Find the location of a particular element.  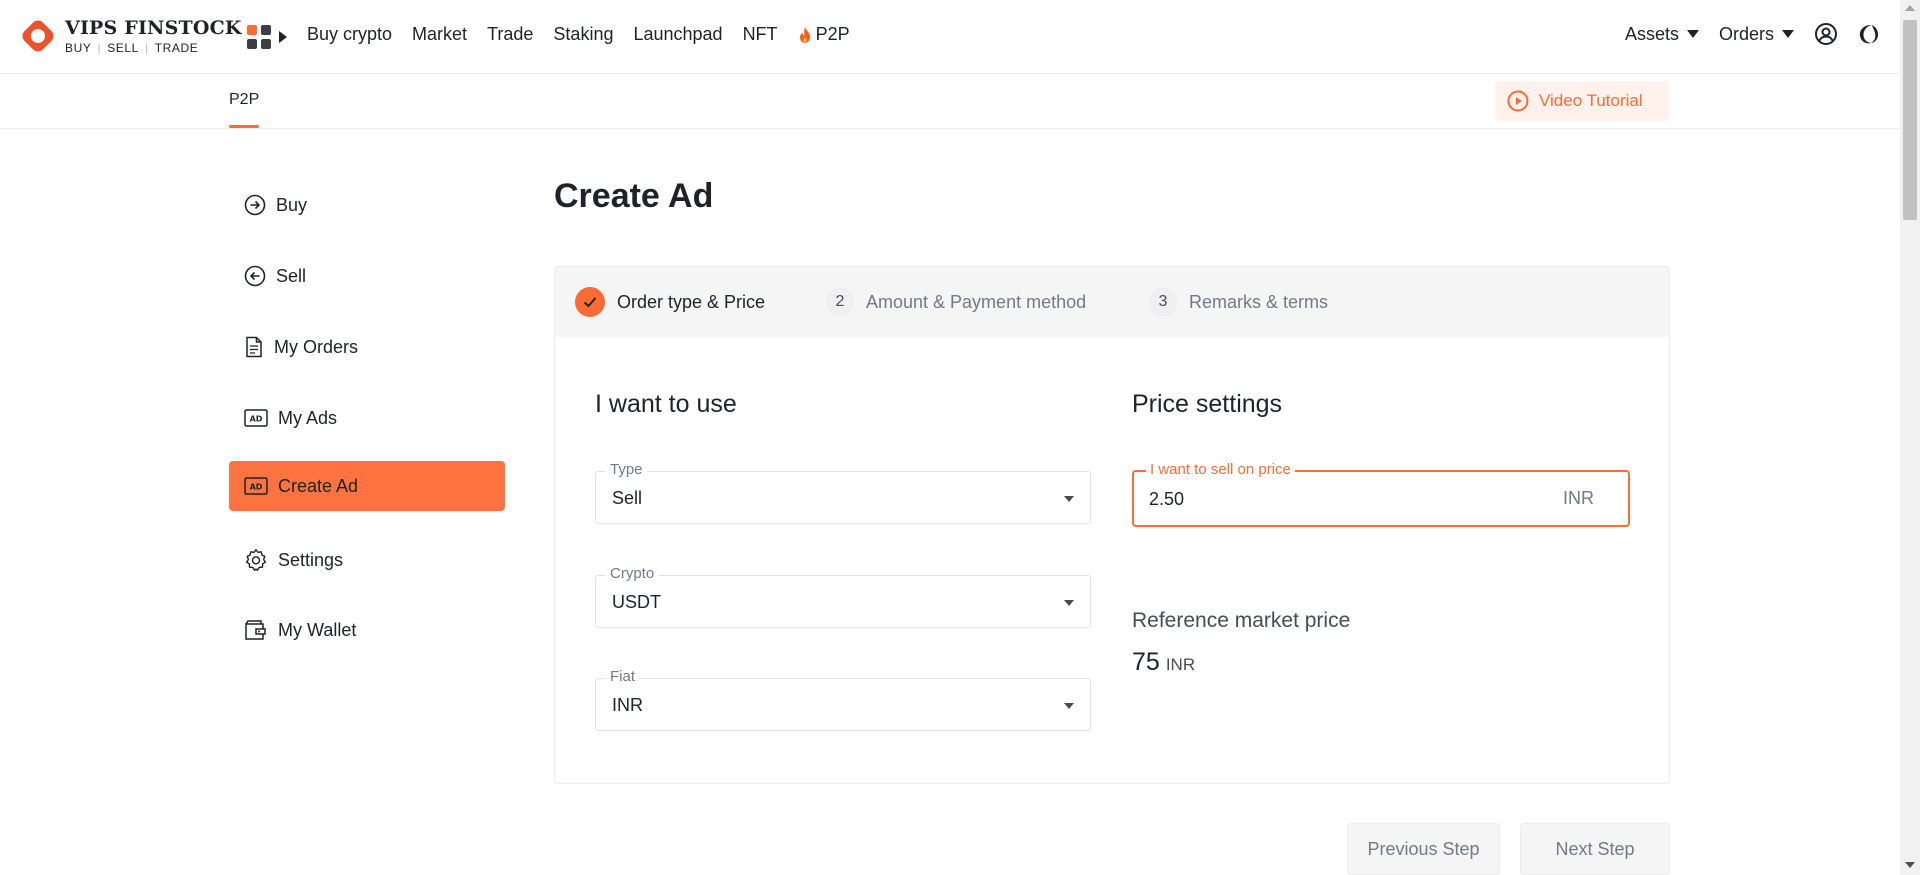

sidebar-item-my-ads: AD My Ads is located at coordinates (367, 418).